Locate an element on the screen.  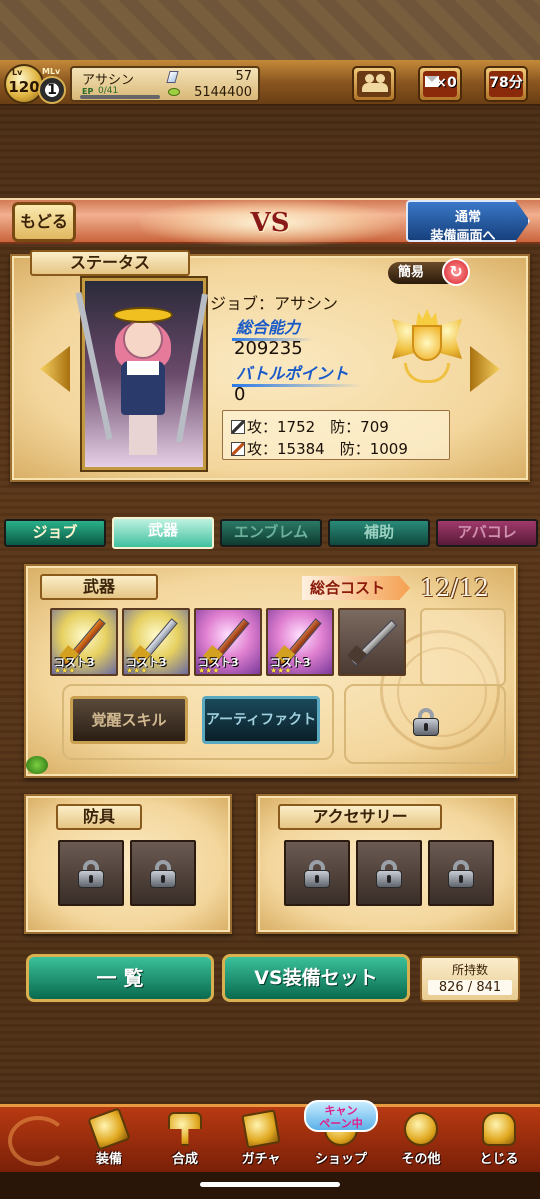
status-ribbon-label: ステータス is located at coordinates (109, 262).